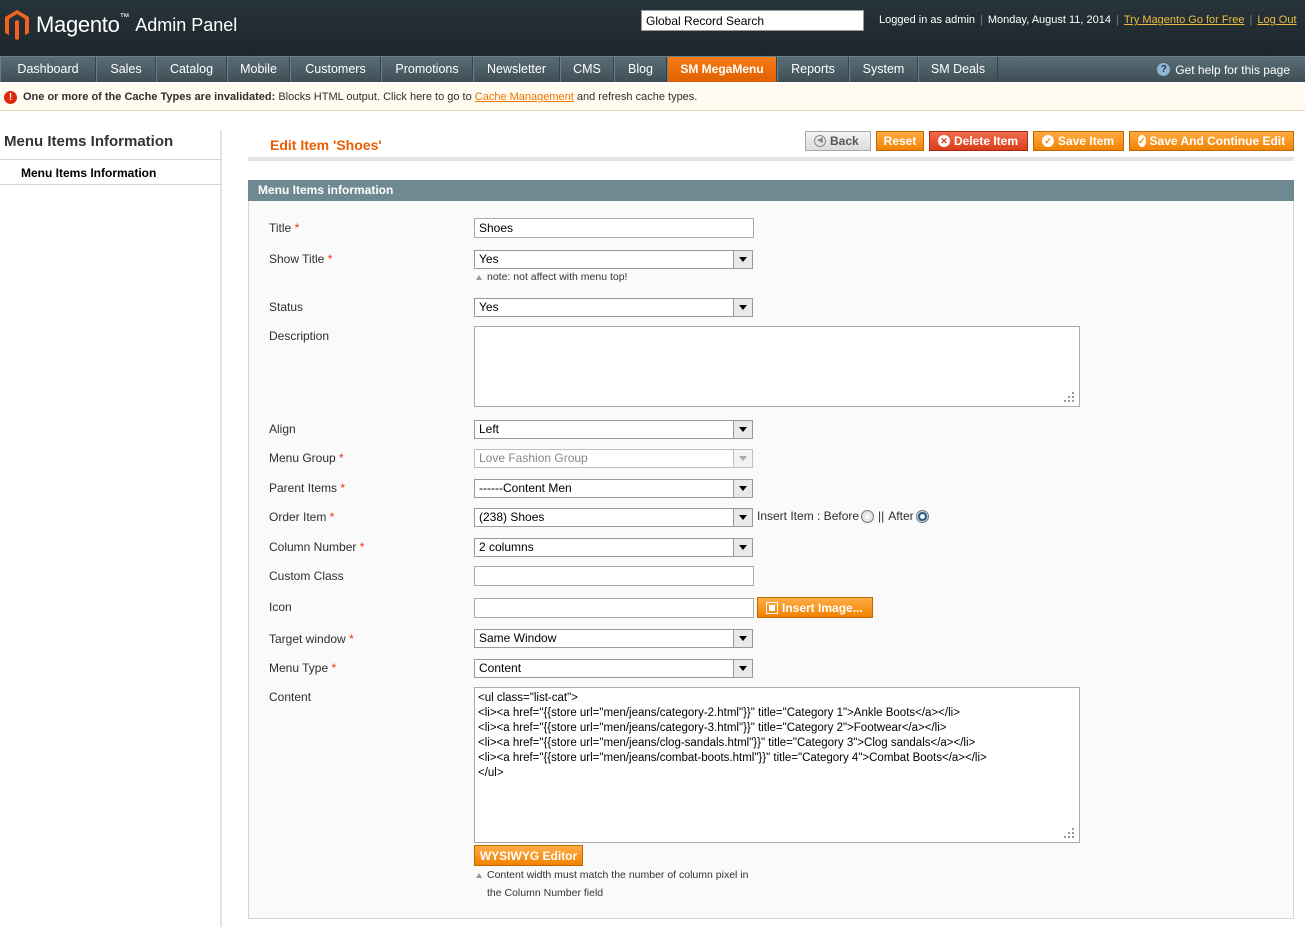  I want to click on icon-label: Icon, so click(280, 607).